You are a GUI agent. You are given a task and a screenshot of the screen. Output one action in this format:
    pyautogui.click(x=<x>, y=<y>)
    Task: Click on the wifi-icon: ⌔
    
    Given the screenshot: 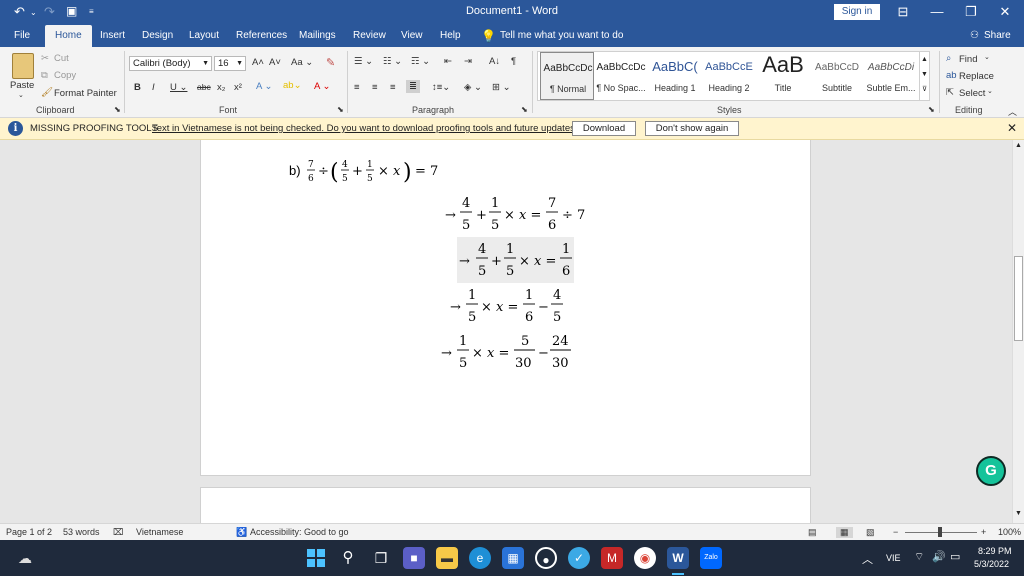 What is the action you would take?
    pyautogui.click(x=919, y=557)
    